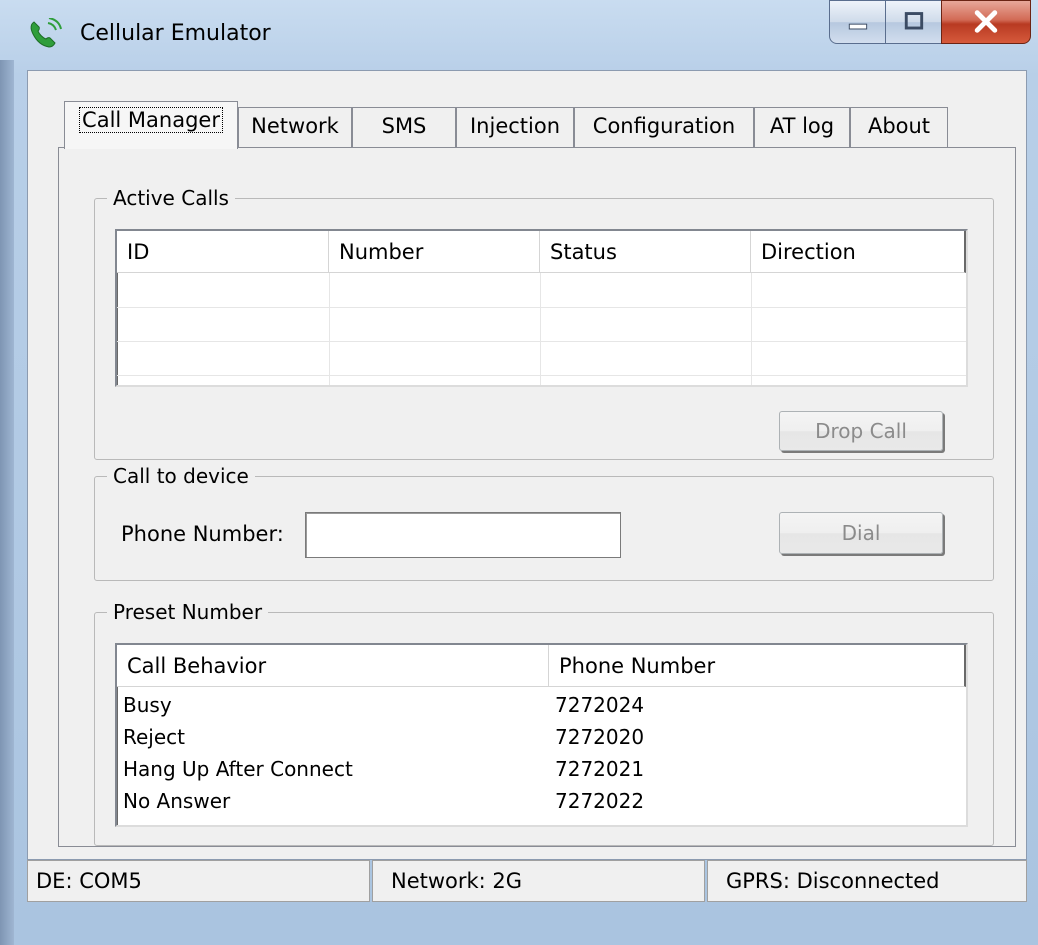  Describe the element at coordinates (188, 612) in the screenshot. I see `preset-number-title: Preset Number` at that location.